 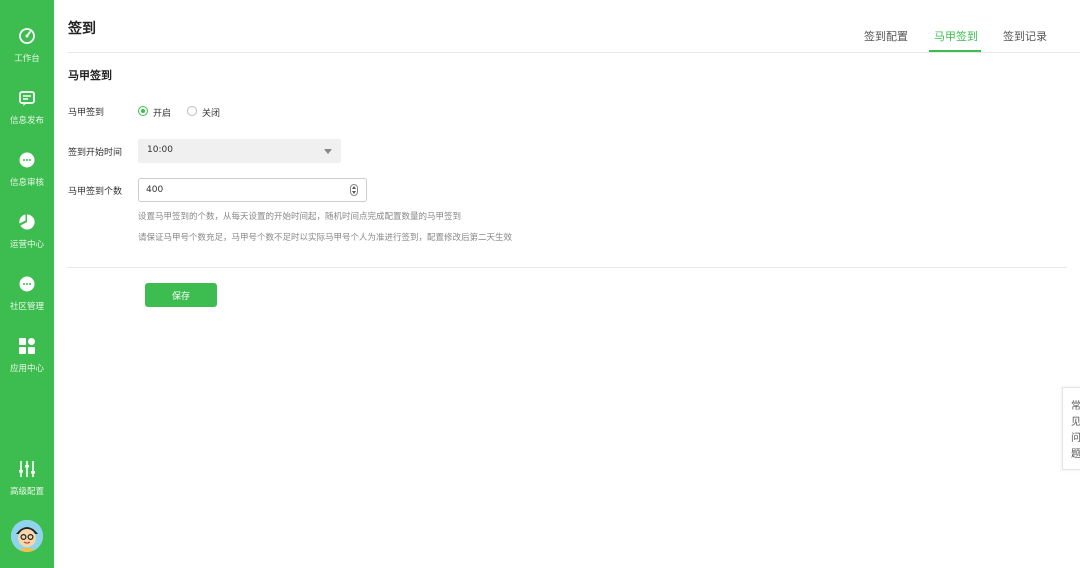 What do you see at coordinates (241, 190) in the screenshot?
I see `vest-count-input` at bounding box center [241, 190].